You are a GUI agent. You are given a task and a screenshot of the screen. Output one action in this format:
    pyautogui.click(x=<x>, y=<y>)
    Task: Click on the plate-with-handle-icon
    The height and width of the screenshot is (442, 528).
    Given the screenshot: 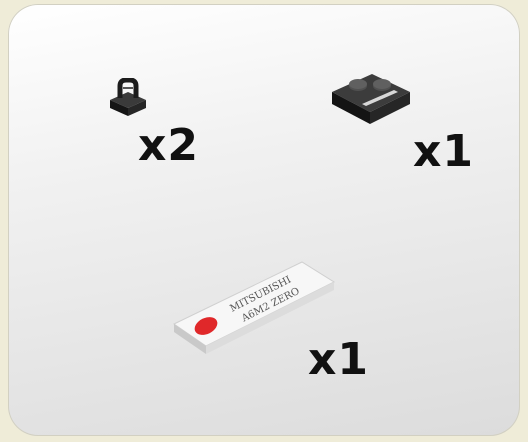 What is the action you would take?
    pyautogui.click(x=371, y=99)
    